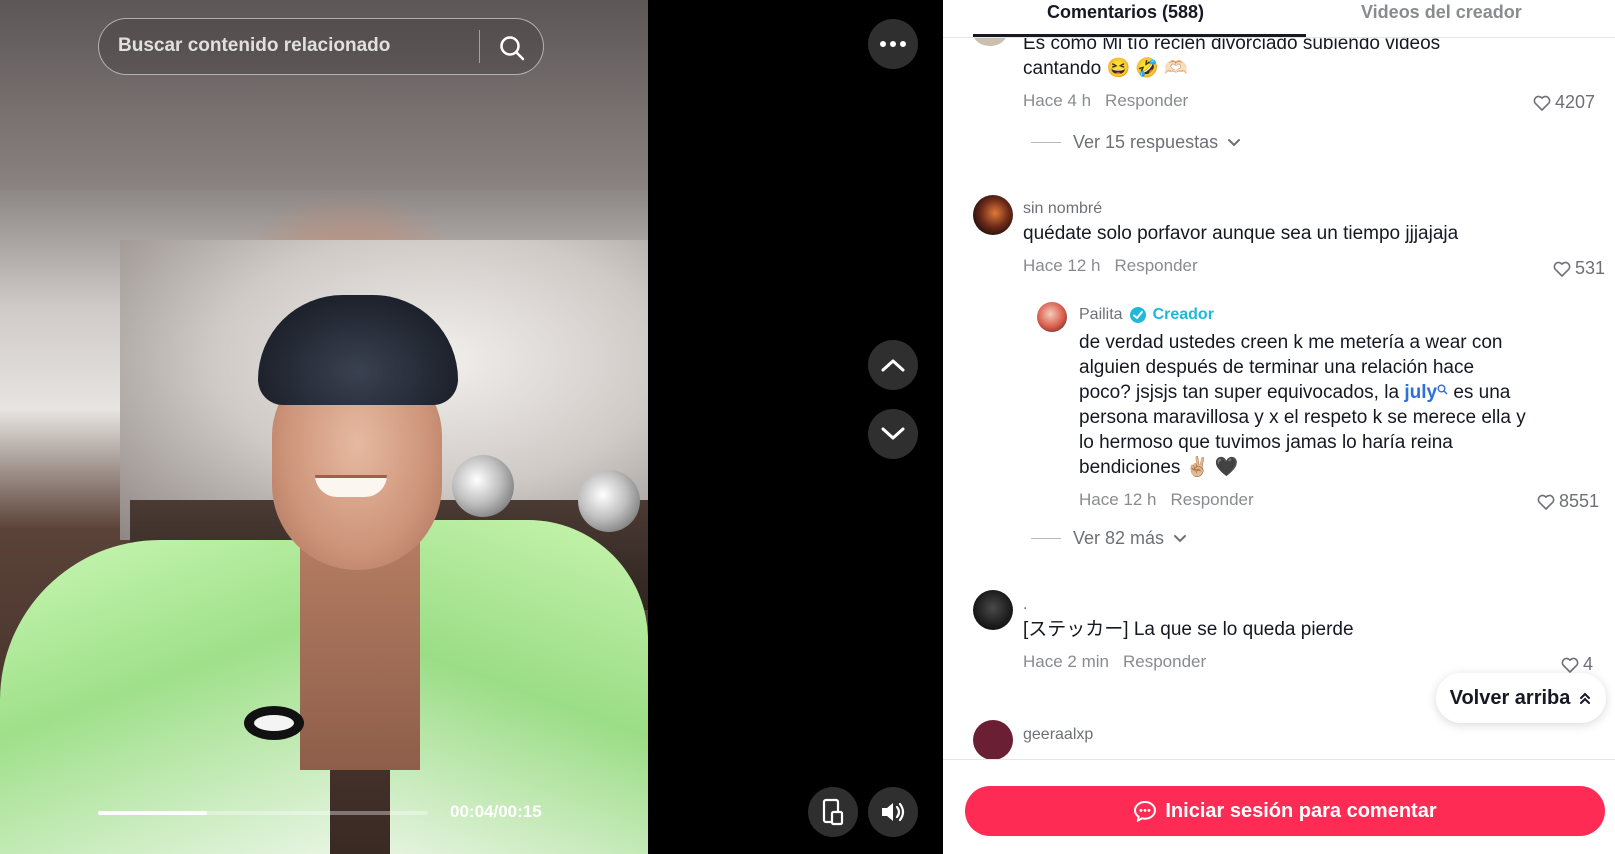  What do you see at coordinates (1139, 35) in the screenshot?
I see `active-tab-indicator` at bounding box center [1139, 35].